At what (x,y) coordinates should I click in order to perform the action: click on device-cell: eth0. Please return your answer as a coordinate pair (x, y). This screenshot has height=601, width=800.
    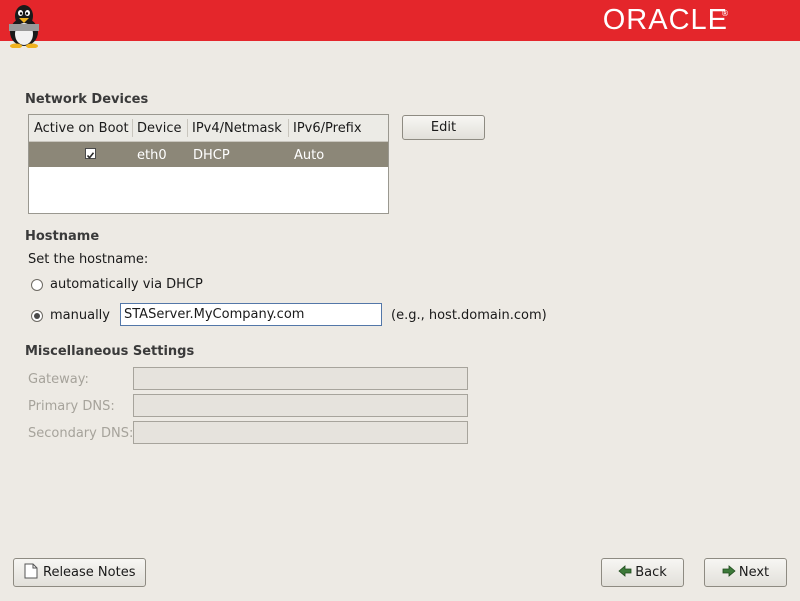
    Looking at the image, I should click on (152, 155).